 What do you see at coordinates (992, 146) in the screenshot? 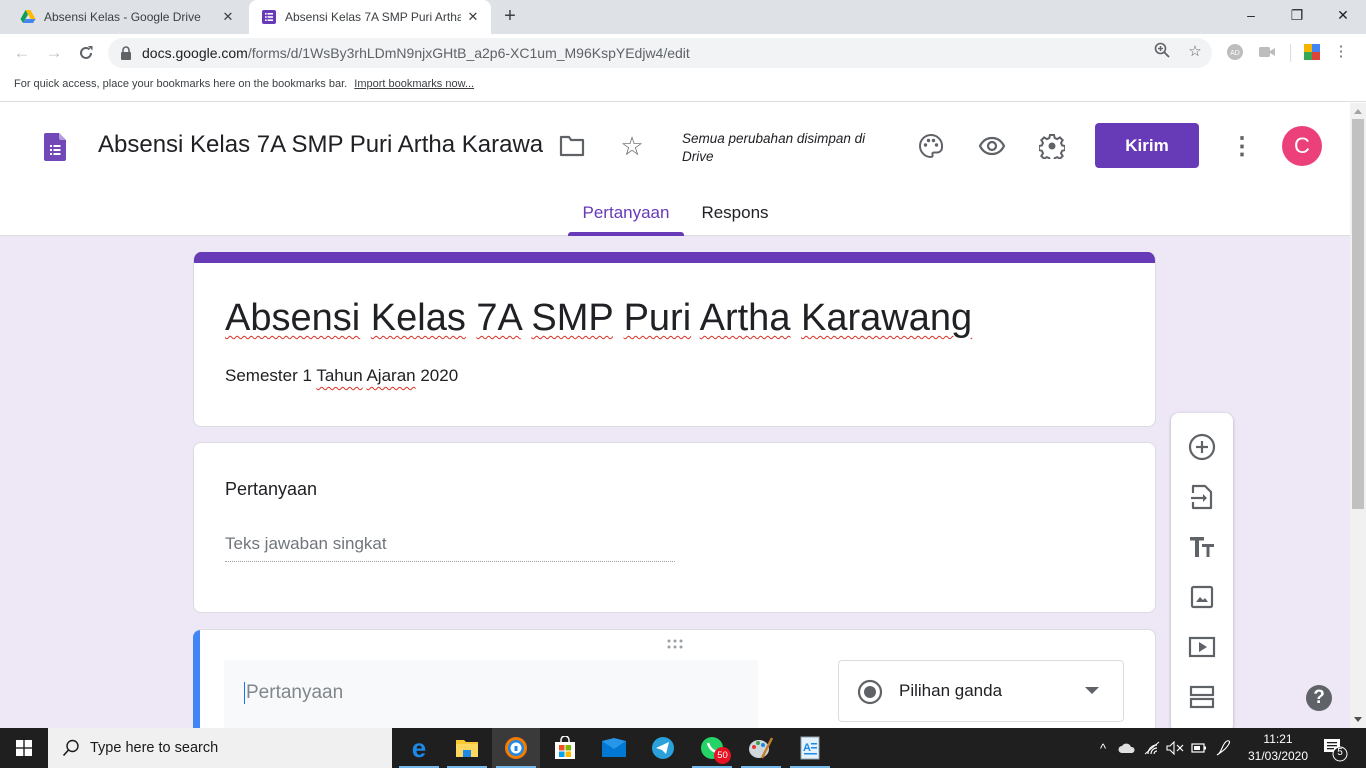
I see `preview-eye-icon` at bounding box center [992, 146].